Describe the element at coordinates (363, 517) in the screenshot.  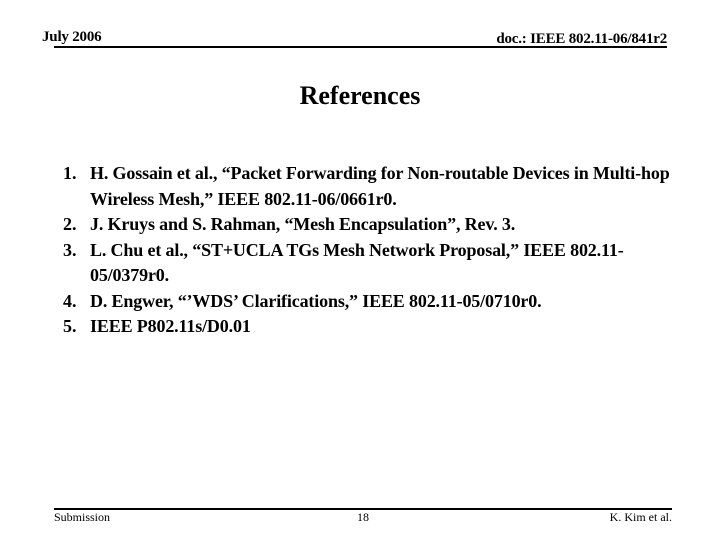
I see `footer-page-number: 18` at that location.